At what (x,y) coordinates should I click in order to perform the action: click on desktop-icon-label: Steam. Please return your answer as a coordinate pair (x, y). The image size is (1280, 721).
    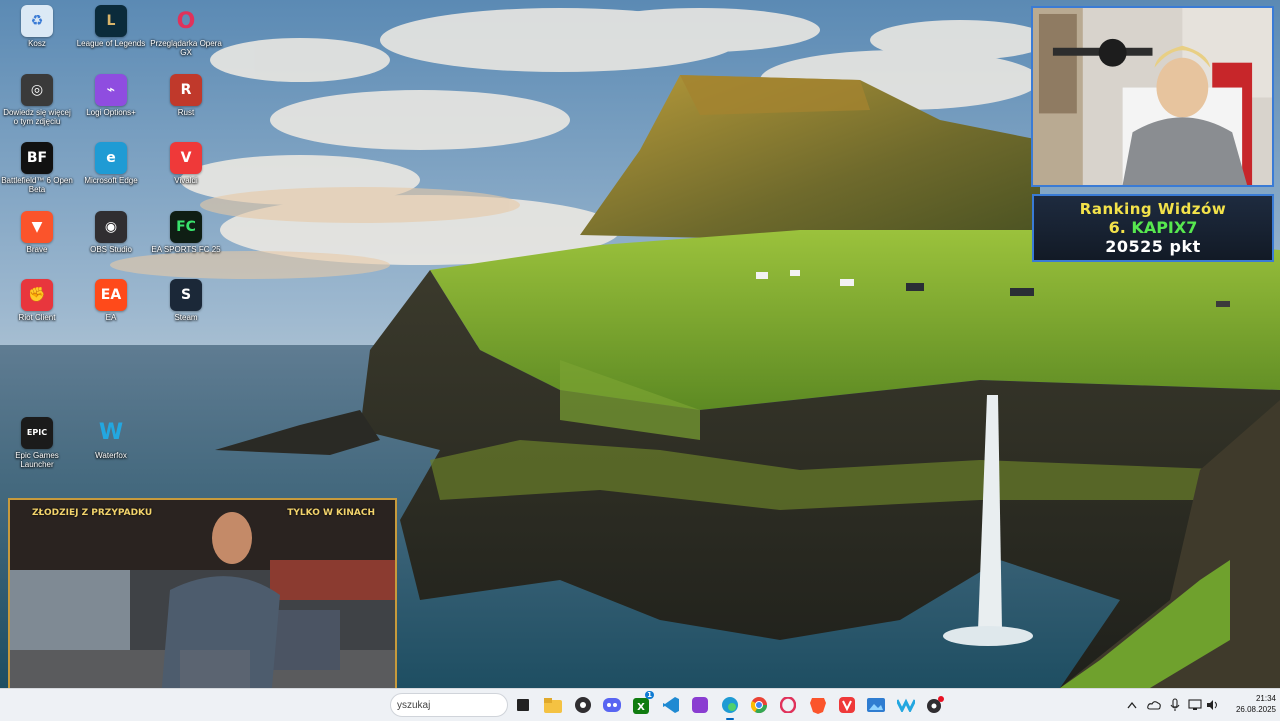
    Looking at the image, I should click on (186, 318).